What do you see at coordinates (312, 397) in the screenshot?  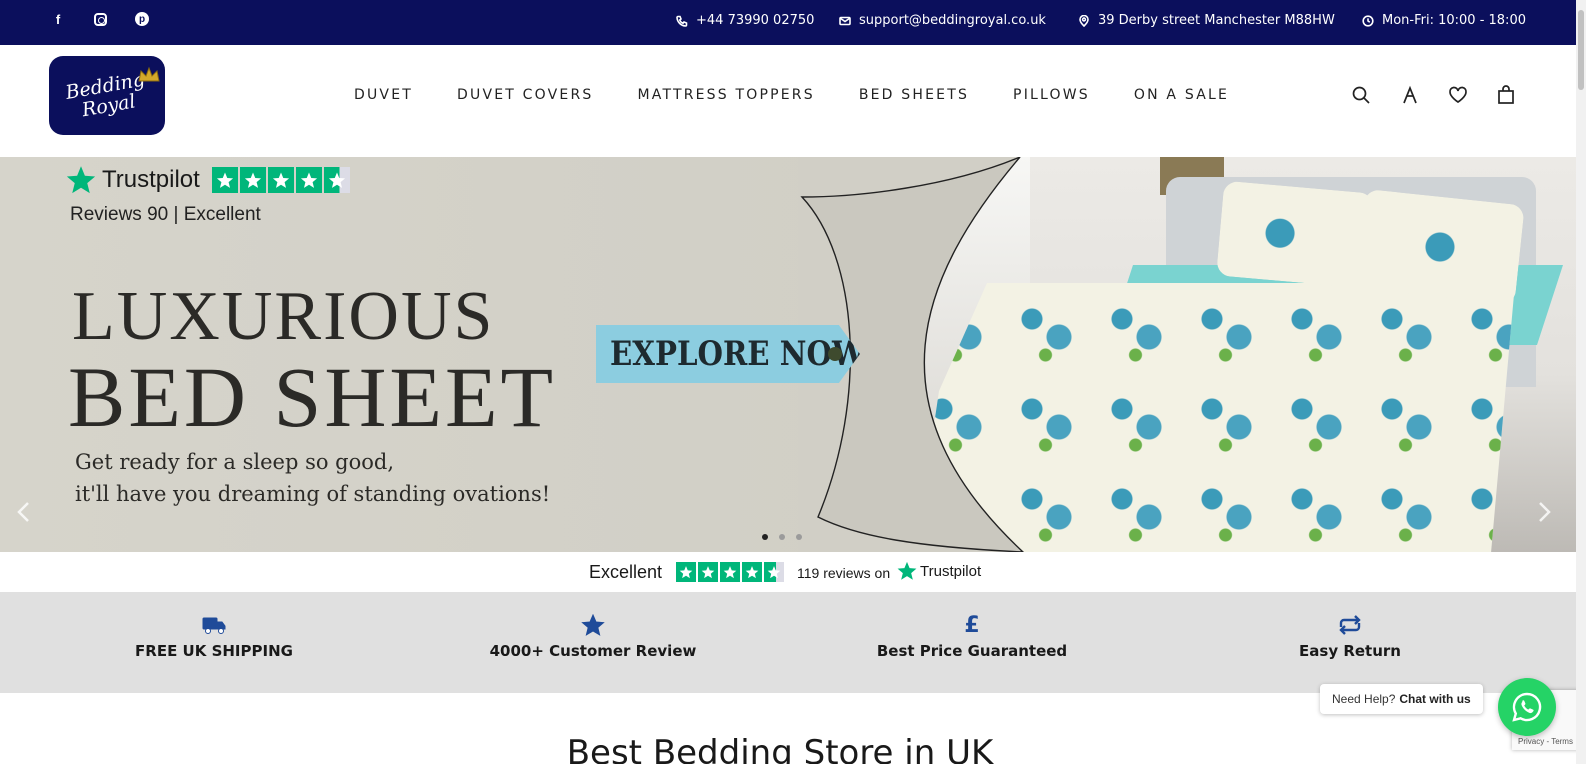 I see `hero-headline-line-2: BED SHEET` at bounding box center [312, 397].